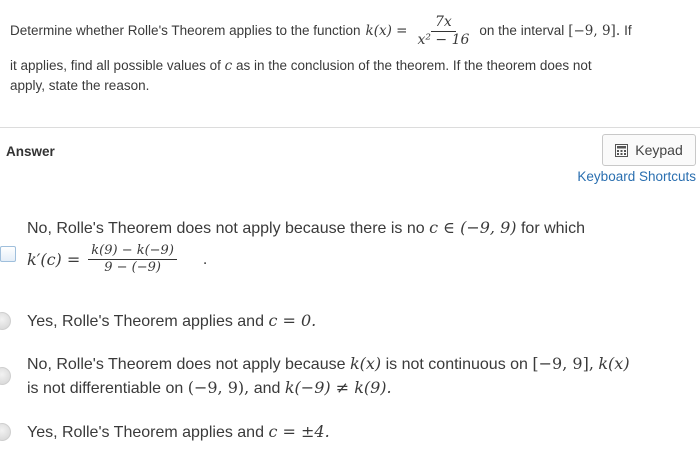 Image resolution: width=700 pixels, height=472 pixels. Describe the element at coordinates (299, 431) in the screenshot. I see `option-4-math: c = ±4.` at that location.